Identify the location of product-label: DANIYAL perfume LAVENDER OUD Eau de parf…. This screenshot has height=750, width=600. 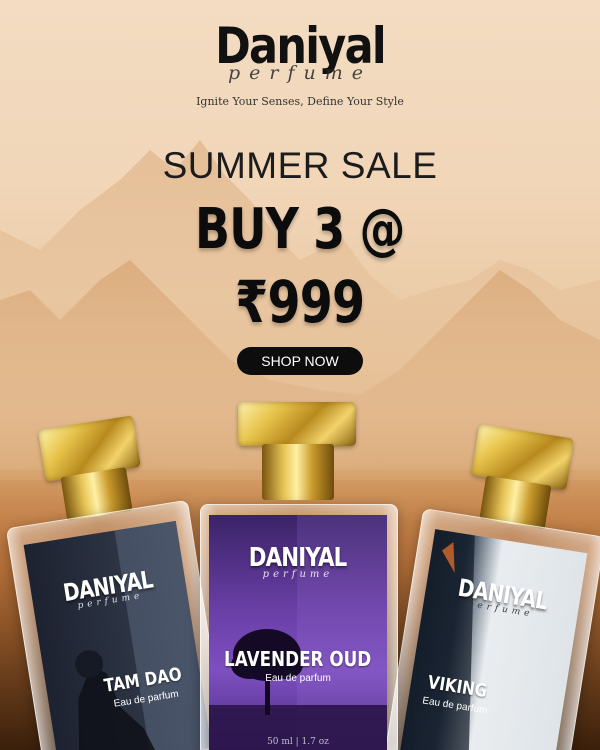
(298, 632).